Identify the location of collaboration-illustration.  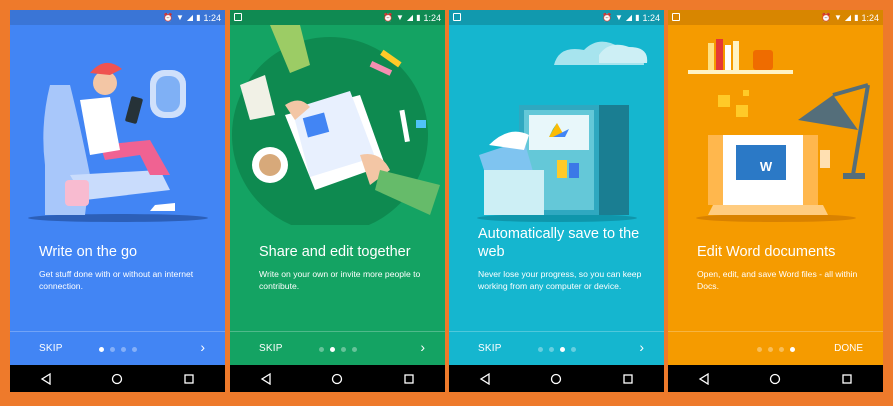
(336, 125).